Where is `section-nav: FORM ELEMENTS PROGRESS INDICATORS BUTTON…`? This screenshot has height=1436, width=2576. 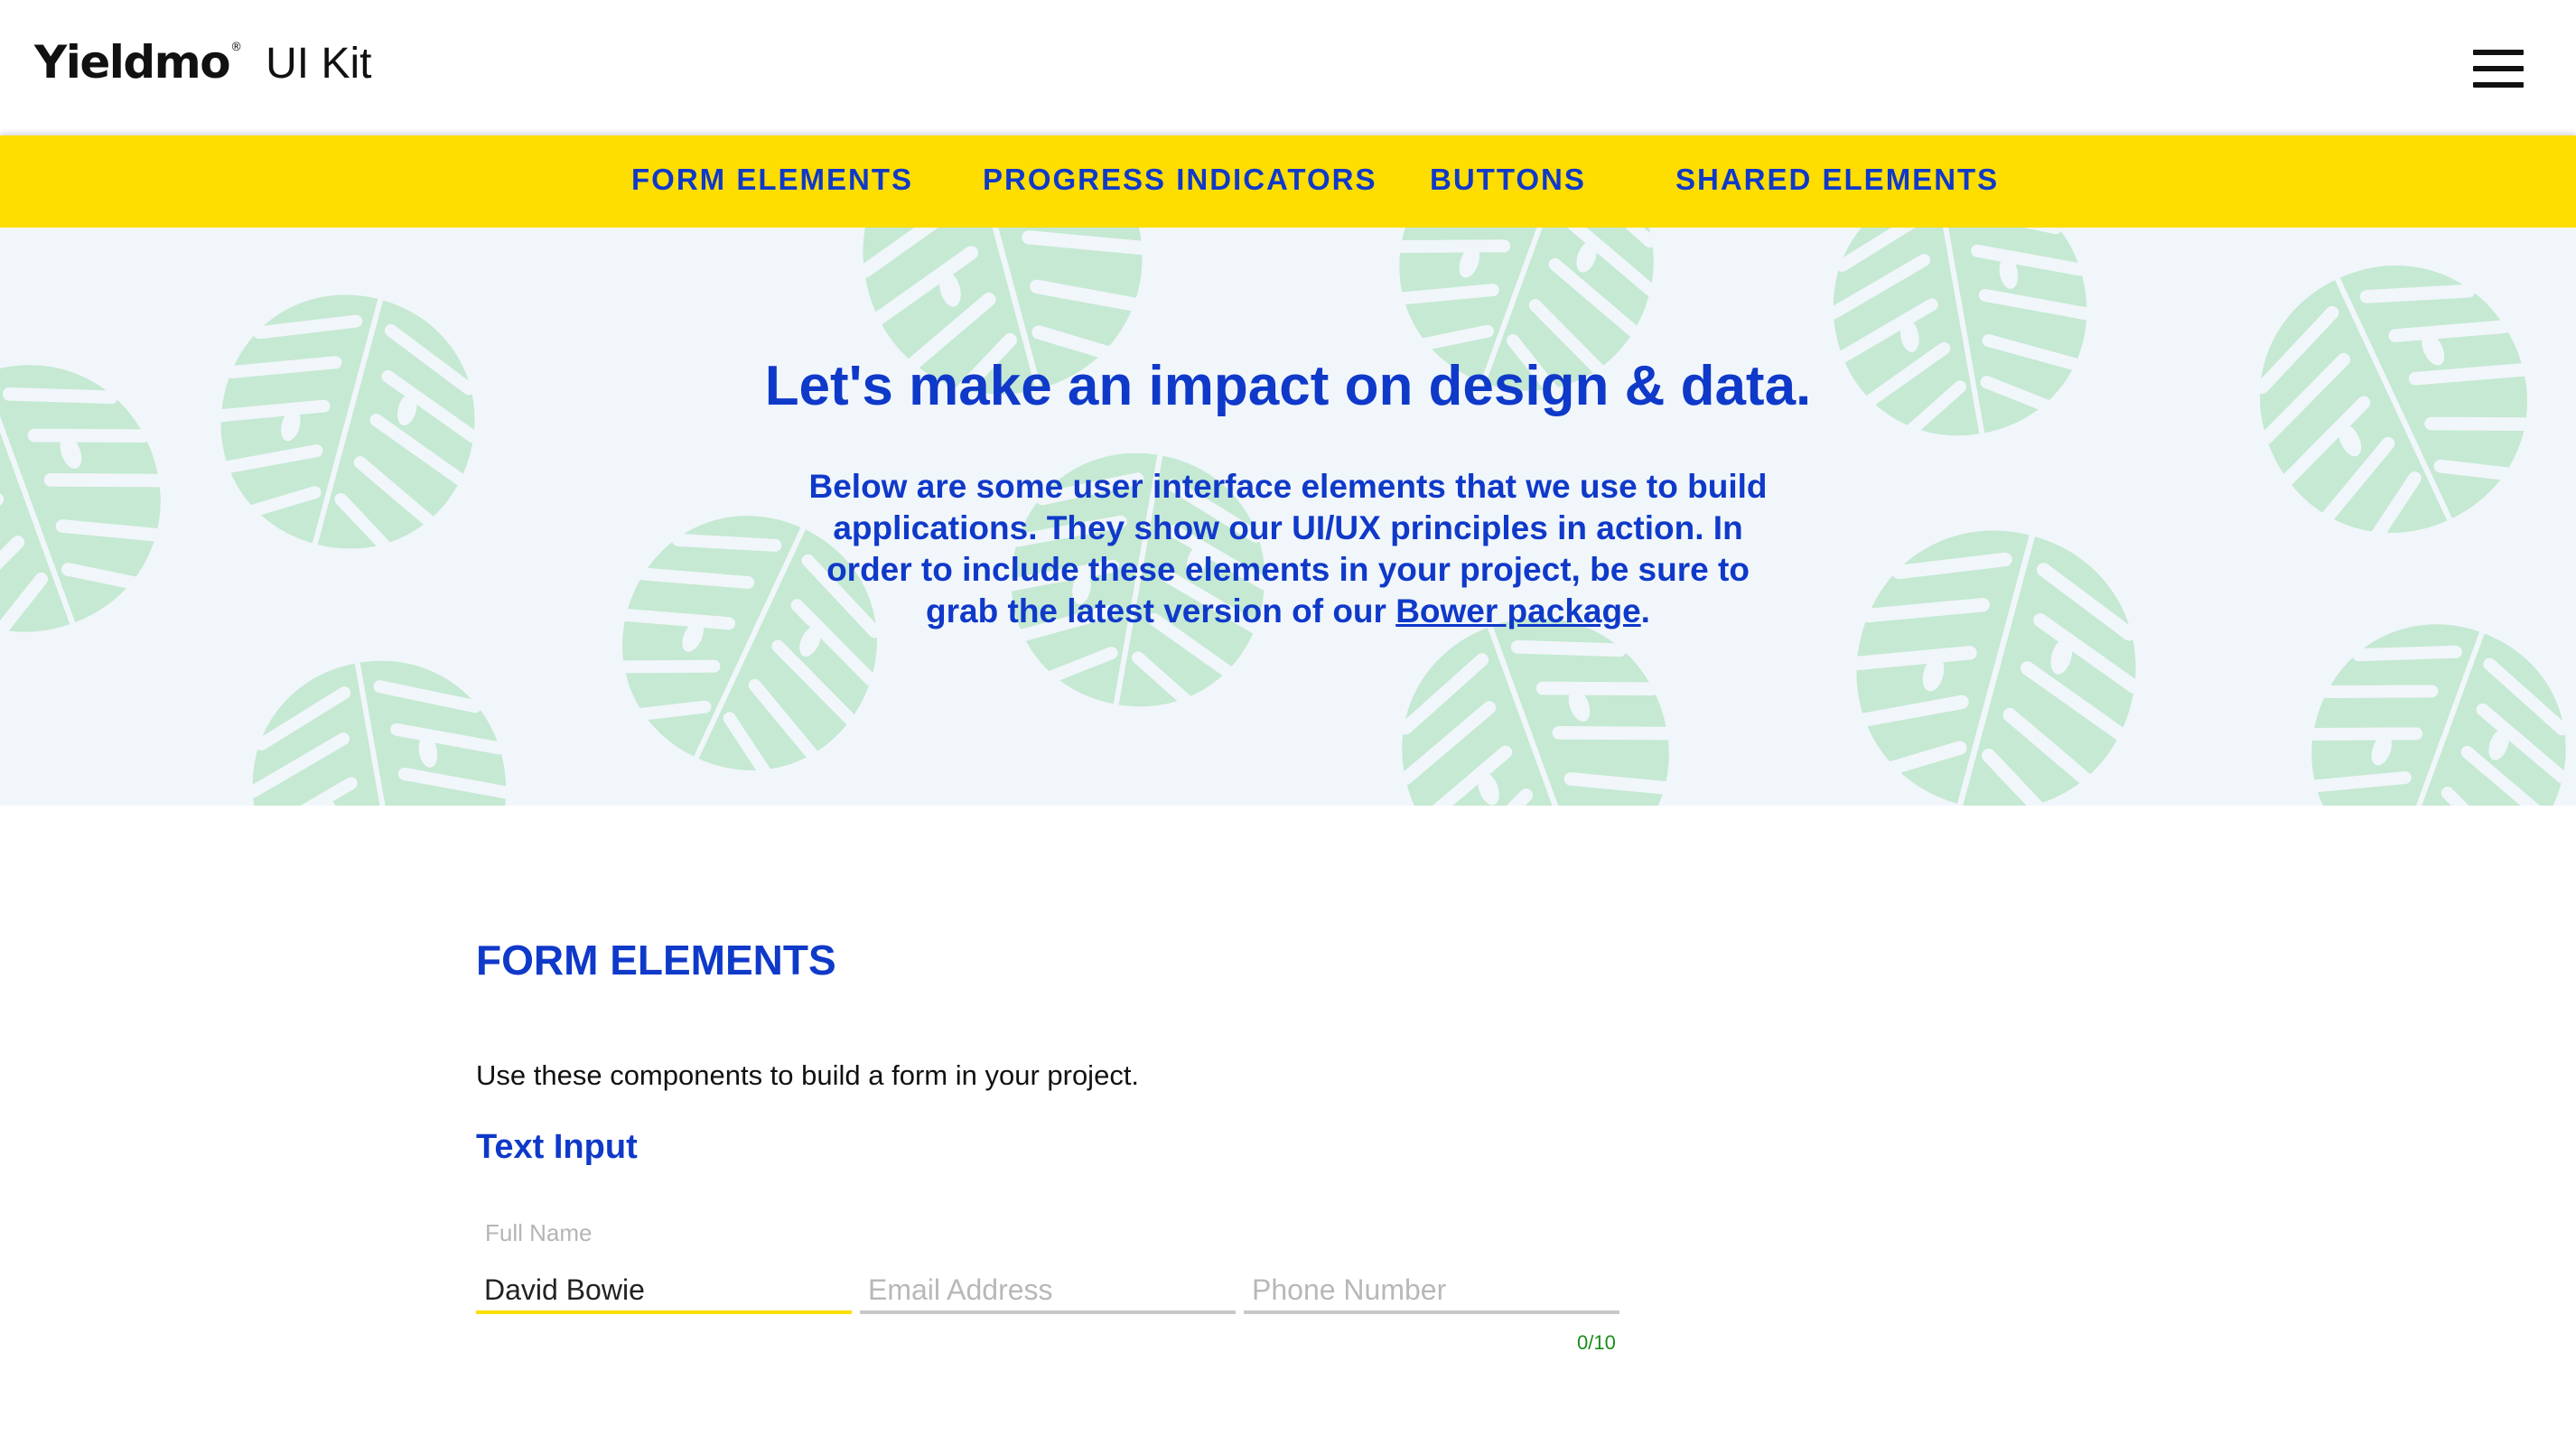
section-nav: FORM ELEMENTS PROGRESS INDICATORS BUTTON… is located at coordinates (1288, 181).